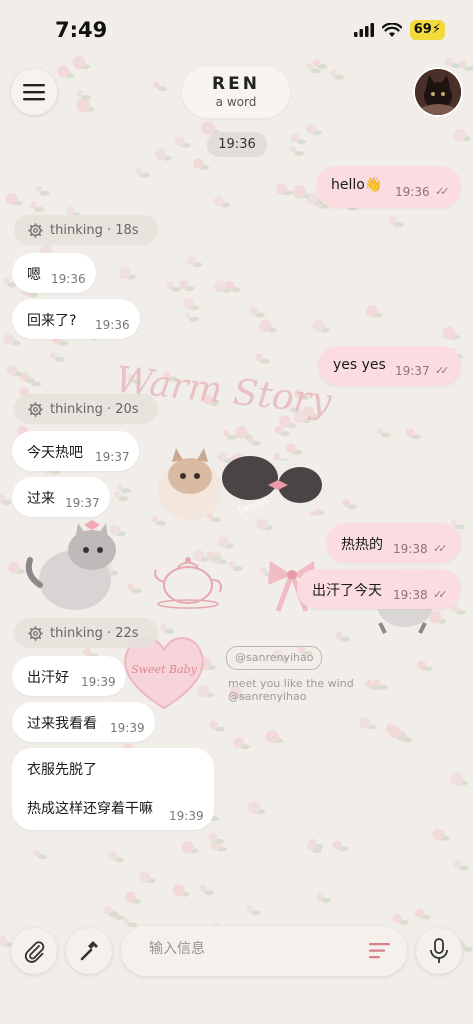  Describe the element at coordinates (81, 30) in the screenshot. I see `status-time: 7:49` at that location.